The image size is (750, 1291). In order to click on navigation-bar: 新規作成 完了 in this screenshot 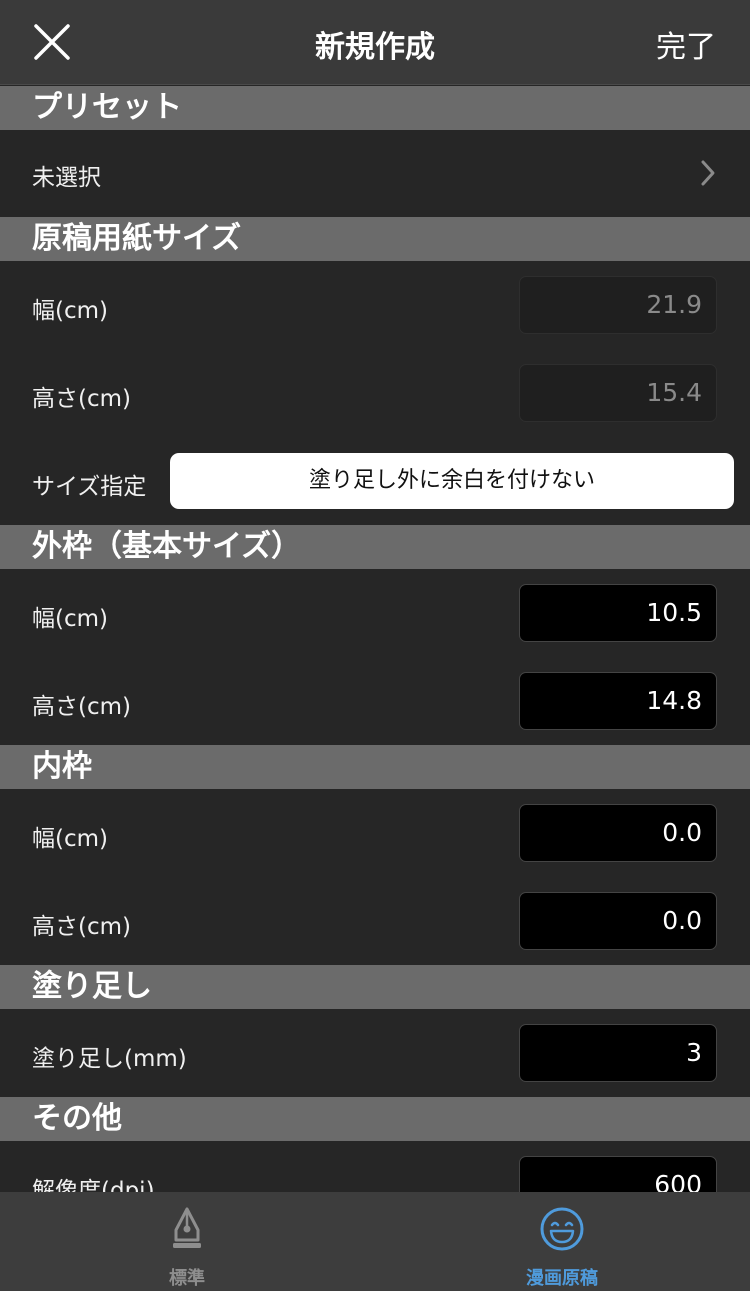, I will do `click(375, 42)`.